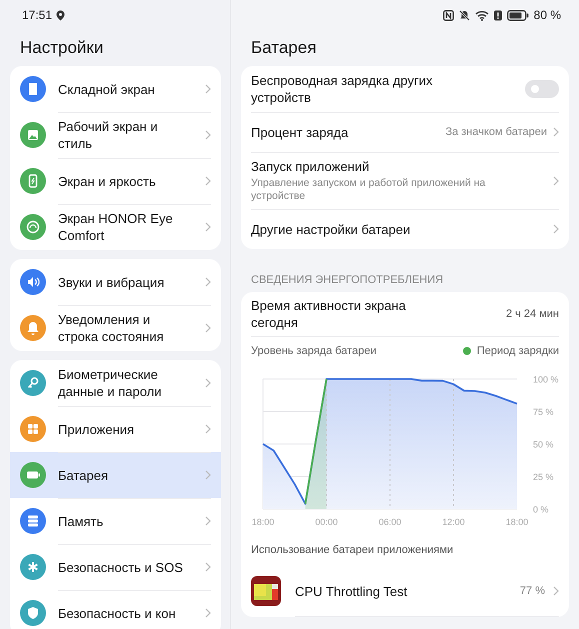  What do you see at coordinates (331, 229) in the screenshot?
I see `setting-label: Другие настройки батареи` at bounding box center [331, 229].